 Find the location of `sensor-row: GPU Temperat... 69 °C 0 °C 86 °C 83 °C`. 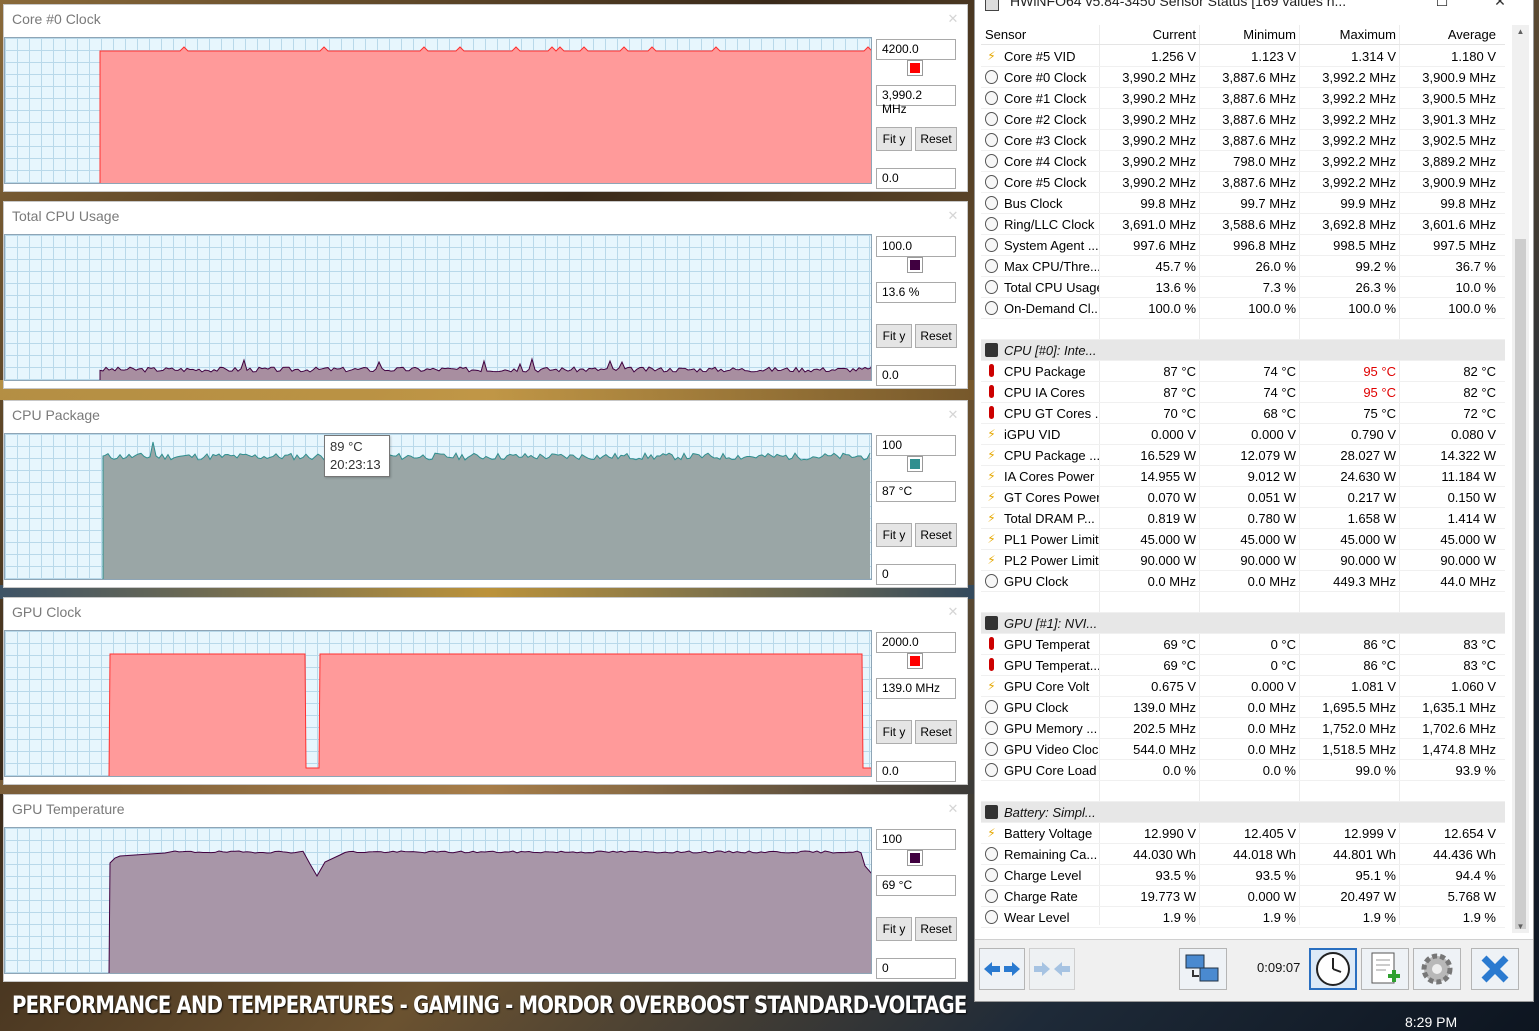

sensor-row: GPU Temperat... 69 °C 0 °C 86 °C 83 °C is located at coordinates (1243, 665).